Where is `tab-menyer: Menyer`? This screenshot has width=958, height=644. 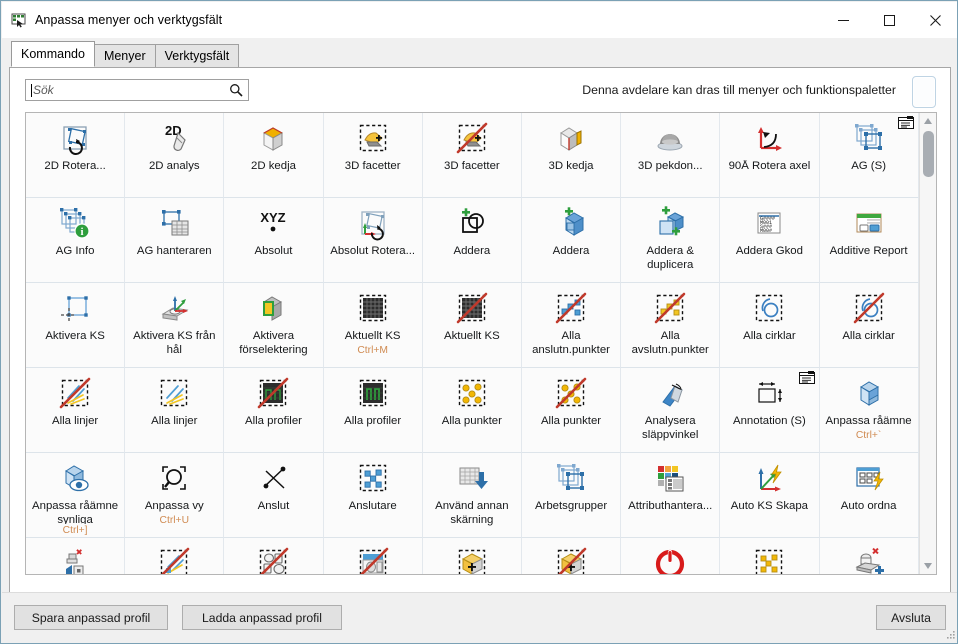 tab-menyer: Menyer is located at coordinates (124, 55).